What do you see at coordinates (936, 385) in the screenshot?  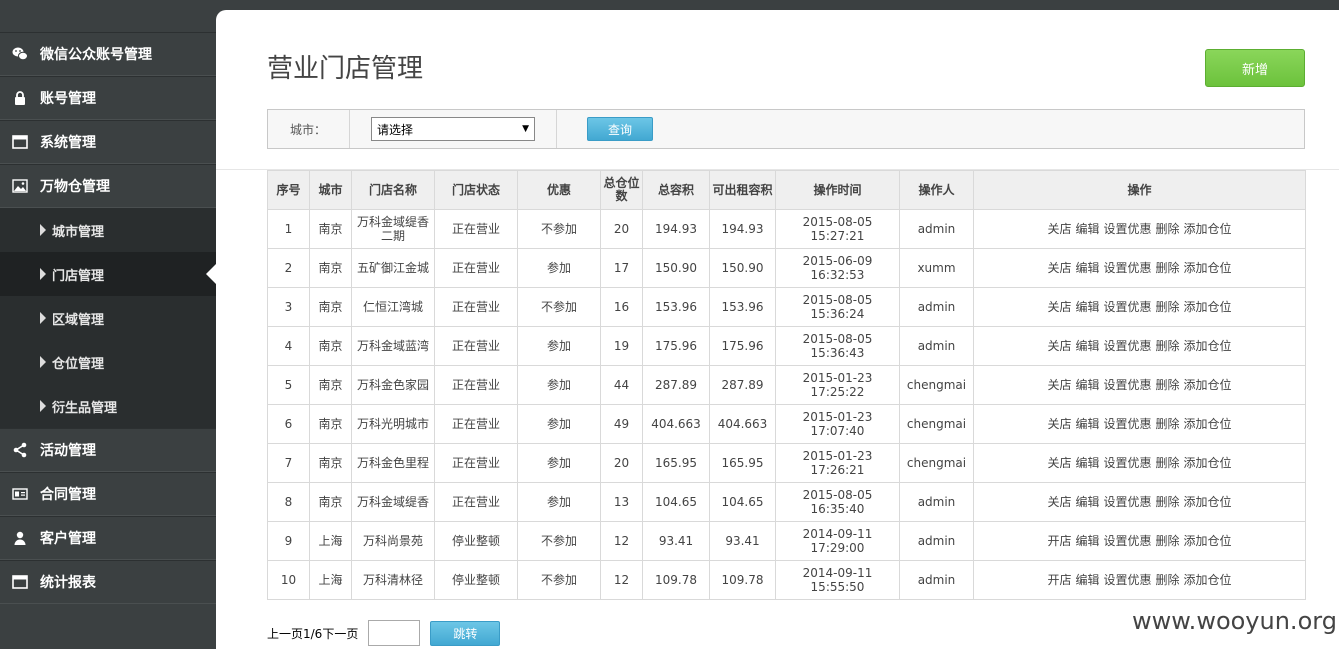 I see `cell-operator: chengmai` at bounding box center [936, 385].